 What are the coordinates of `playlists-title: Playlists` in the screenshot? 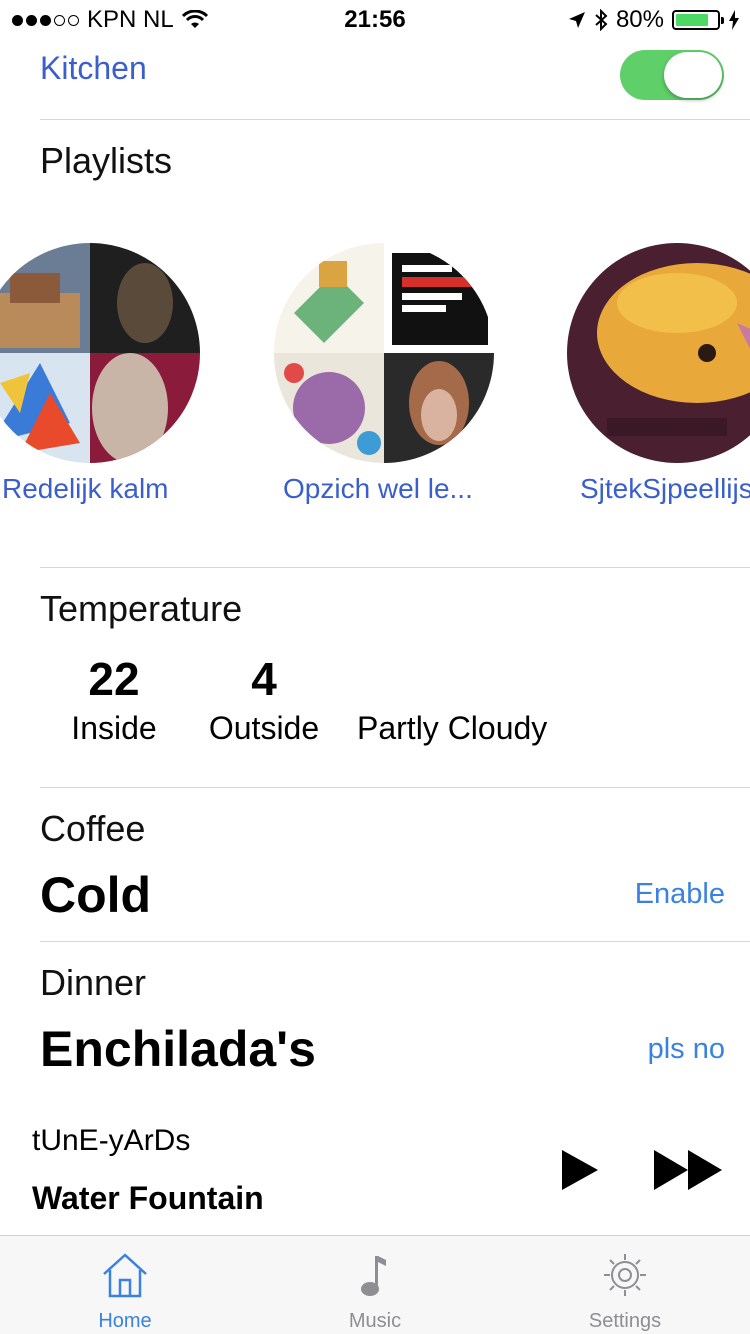 It's located at (106, 160).